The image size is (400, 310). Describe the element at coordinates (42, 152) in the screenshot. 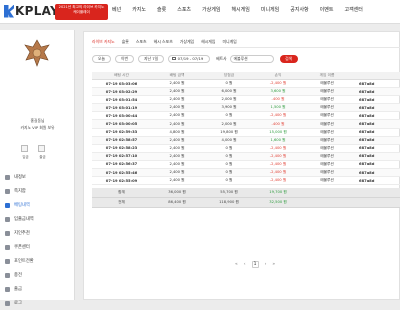

I see `withdraw-button: 출금` at that location.